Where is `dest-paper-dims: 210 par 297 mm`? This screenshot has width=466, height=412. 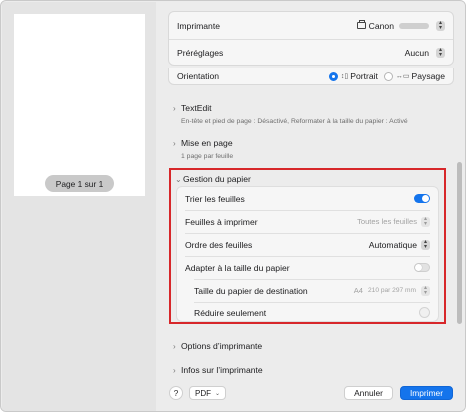 dest-paper-dims: 210 par 297 mm is located at coordinates (391, 290).